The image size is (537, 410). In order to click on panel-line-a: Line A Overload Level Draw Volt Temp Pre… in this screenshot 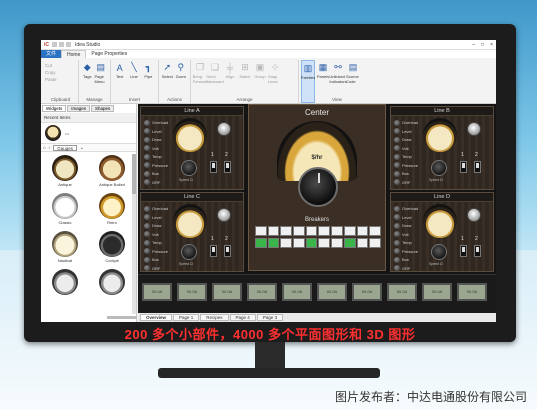, I will do `click(192, 148)`.